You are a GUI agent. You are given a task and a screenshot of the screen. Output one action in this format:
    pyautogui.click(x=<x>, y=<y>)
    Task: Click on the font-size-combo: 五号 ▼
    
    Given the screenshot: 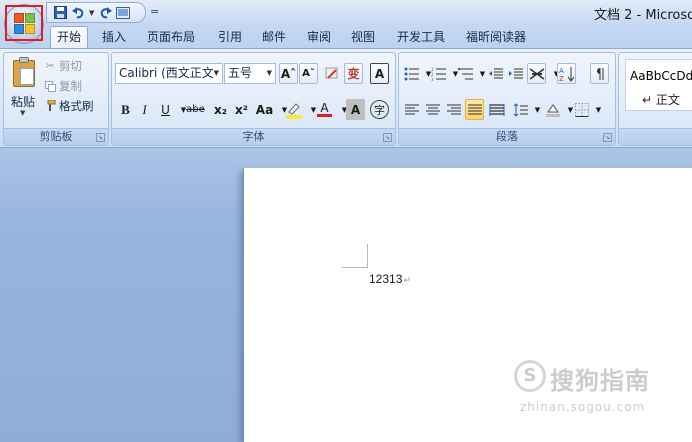 What is the action you would take?
    pyautogui.click(x=250, y=73)
    